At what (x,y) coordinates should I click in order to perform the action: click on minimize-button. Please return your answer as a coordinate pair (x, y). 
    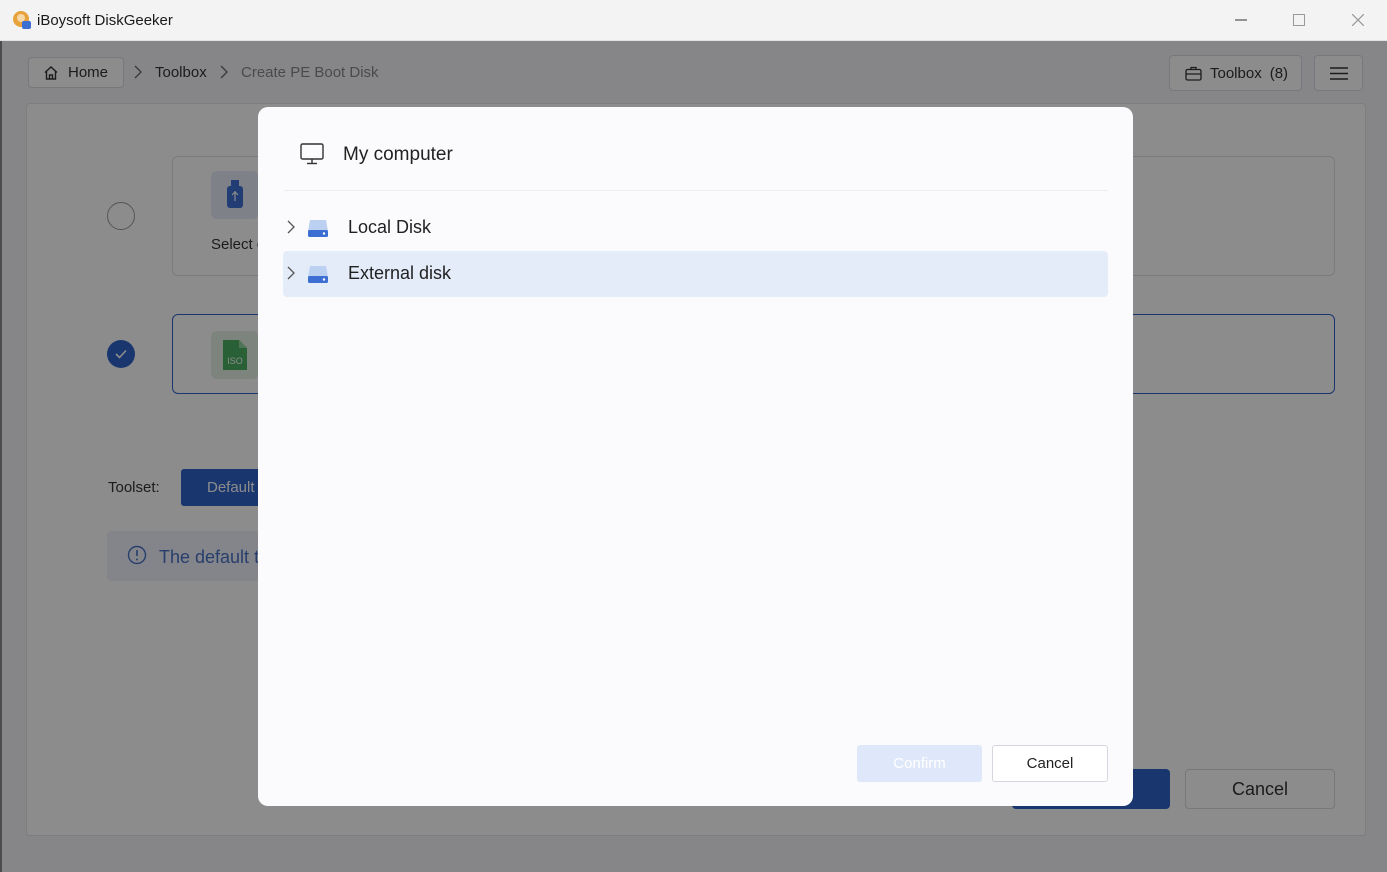
    Looking at the image, I should click on (1241, 20).